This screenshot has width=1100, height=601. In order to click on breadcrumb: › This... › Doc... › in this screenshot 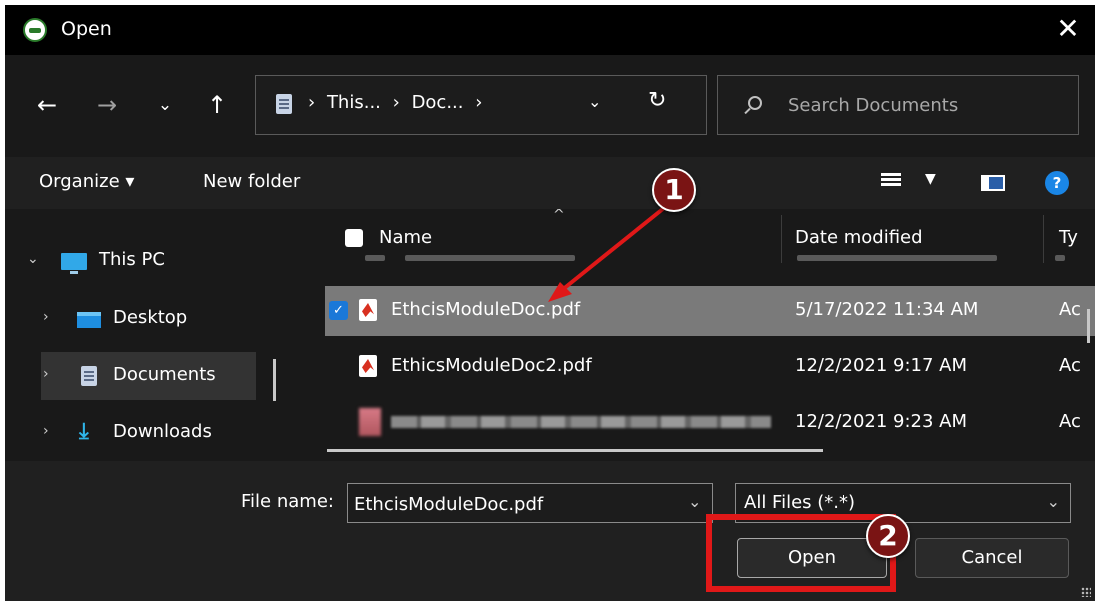, I will do `click(398, 102)`.